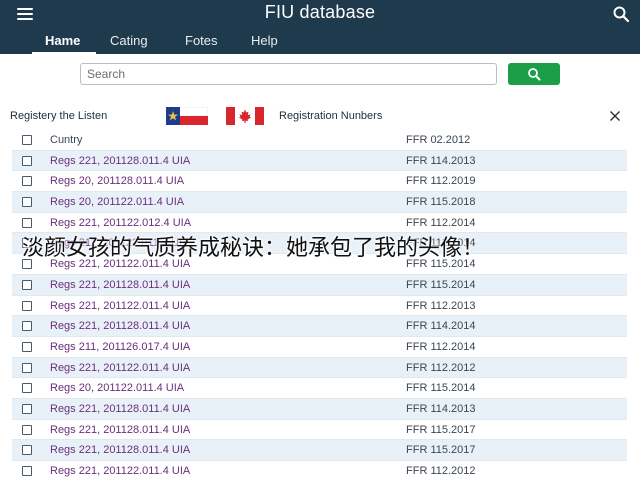  I want to click on column-header-country: Cuntry, so click(66, 140).